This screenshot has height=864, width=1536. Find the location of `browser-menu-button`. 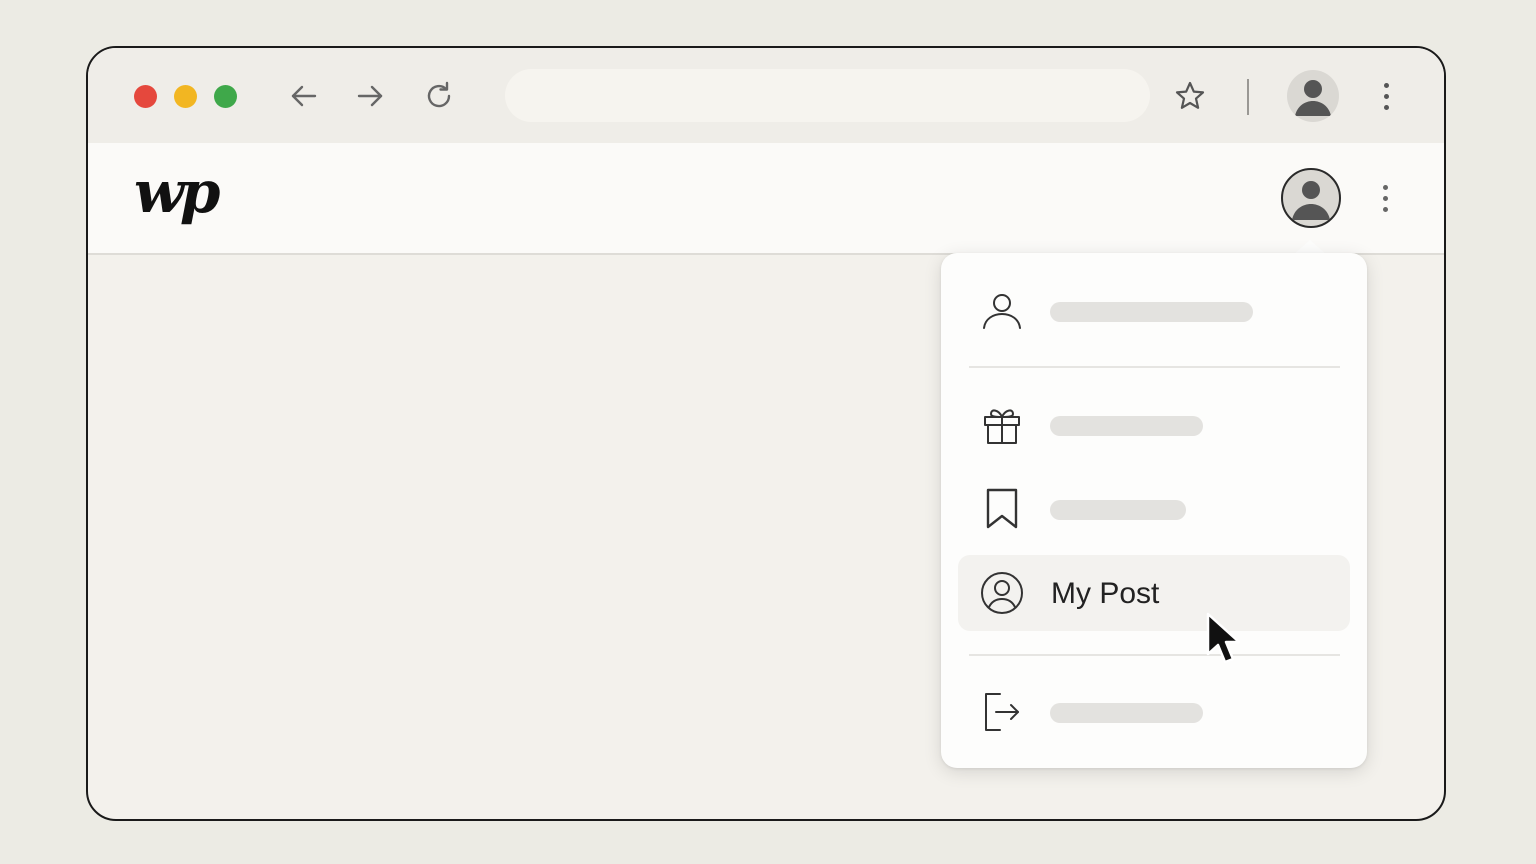

browser-menu-button is located at coordinates (1386, 96).